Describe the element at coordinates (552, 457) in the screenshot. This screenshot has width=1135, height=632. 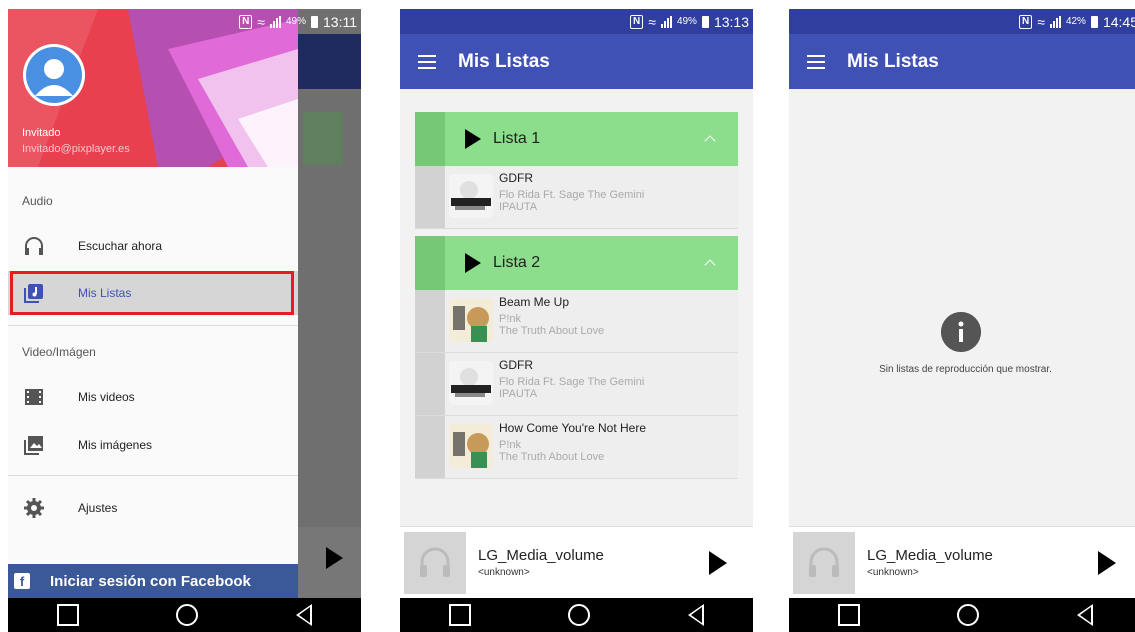
I see `song-album: The Truth About Love` at that location.